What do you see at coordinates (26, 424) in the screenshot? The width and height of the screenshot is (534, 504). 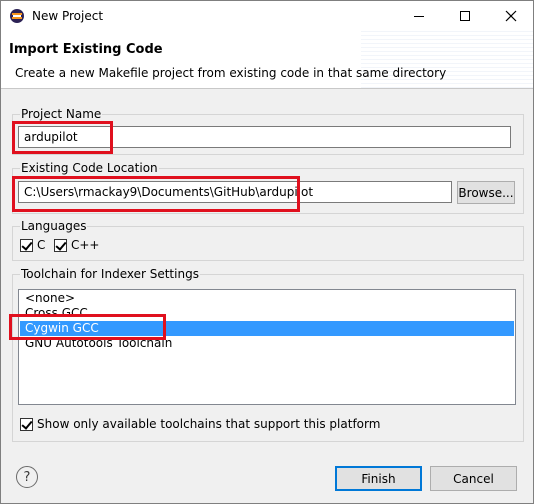 I see `supported-toolchains-checkbox` at bounding box center [26, 424].